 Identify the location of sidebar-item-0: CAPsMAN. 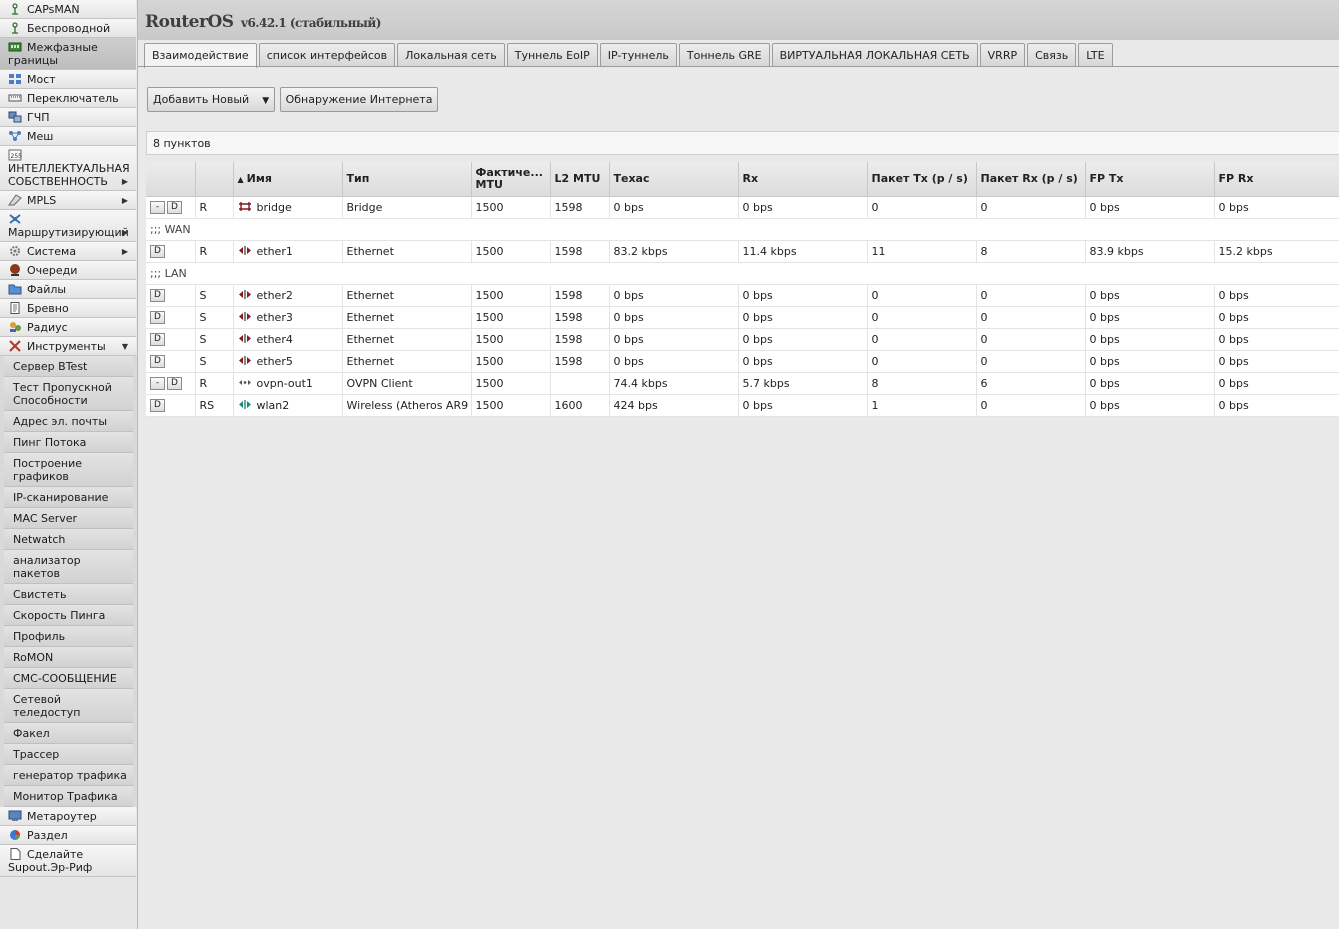
(68, 9).